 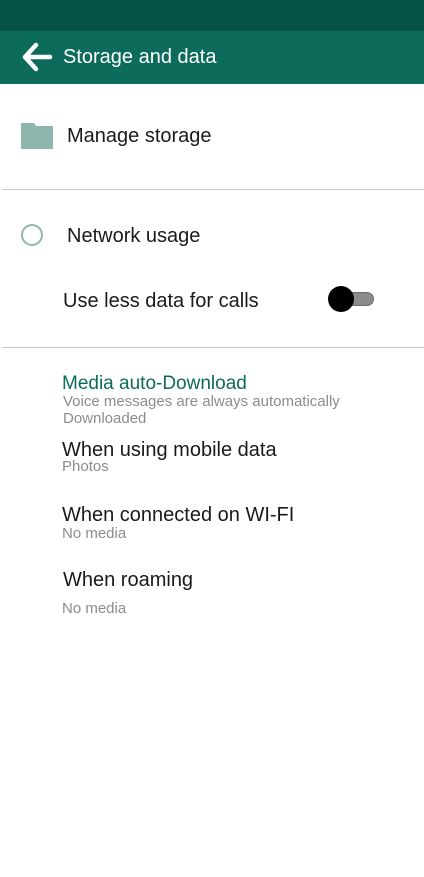 What do you see at coordinates (134, 236) in the screenshot?
I see `network-usage-label: Network usage` at bounding box center [134, 236].